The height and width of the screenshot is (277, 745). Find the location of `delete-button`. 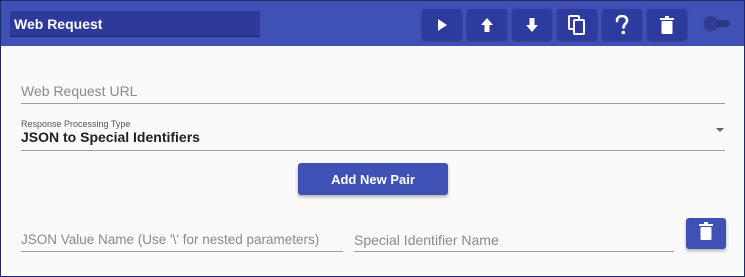

delete-button is located at coordinates (667, 24).